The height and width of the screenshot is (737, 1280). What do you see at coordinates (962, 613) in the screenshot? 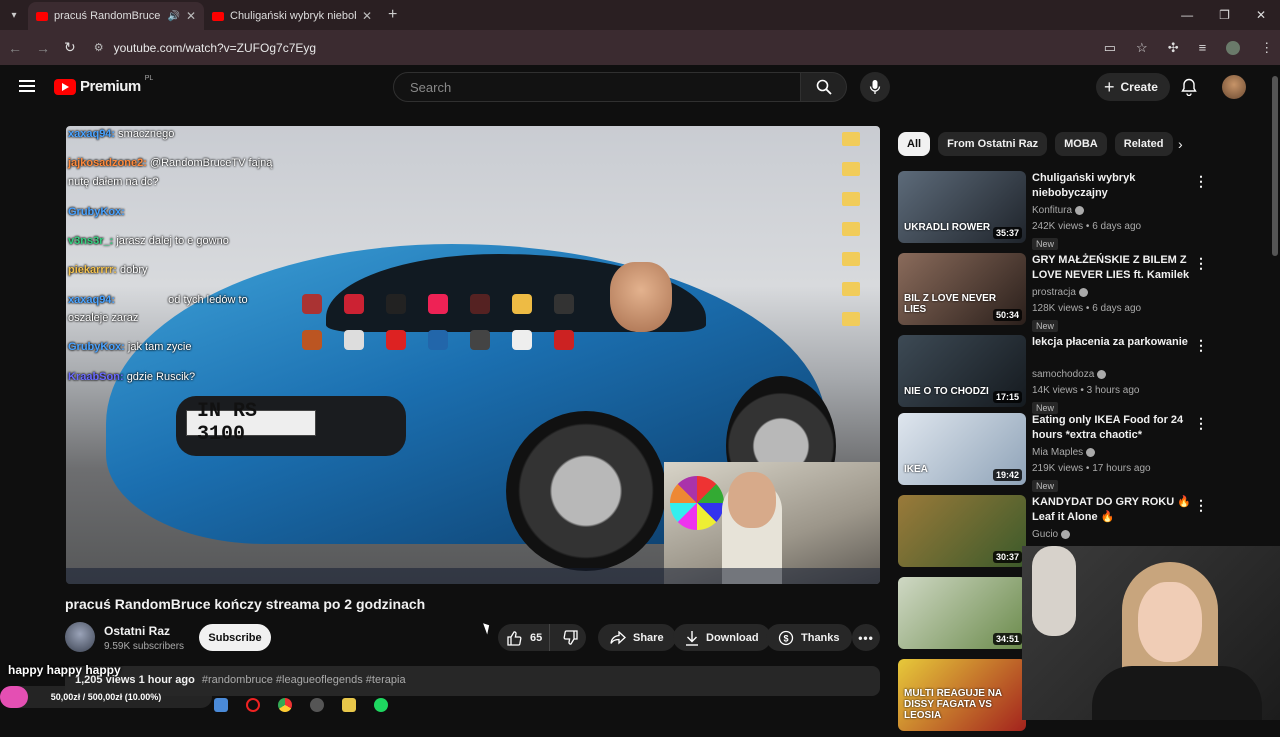
I see `video-thumbnail: 34:51` at bounding box center [962, 613].